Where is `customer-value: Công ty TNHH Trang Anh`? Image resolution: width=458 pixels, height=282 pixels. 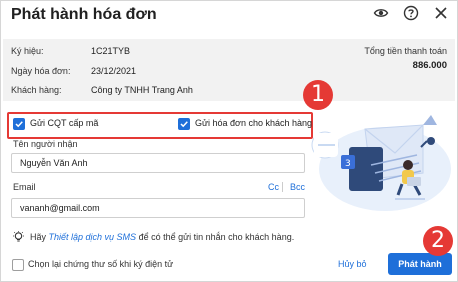 customer-value: Công ty TNHH Trang Anh is located at coordinates (142, 90).